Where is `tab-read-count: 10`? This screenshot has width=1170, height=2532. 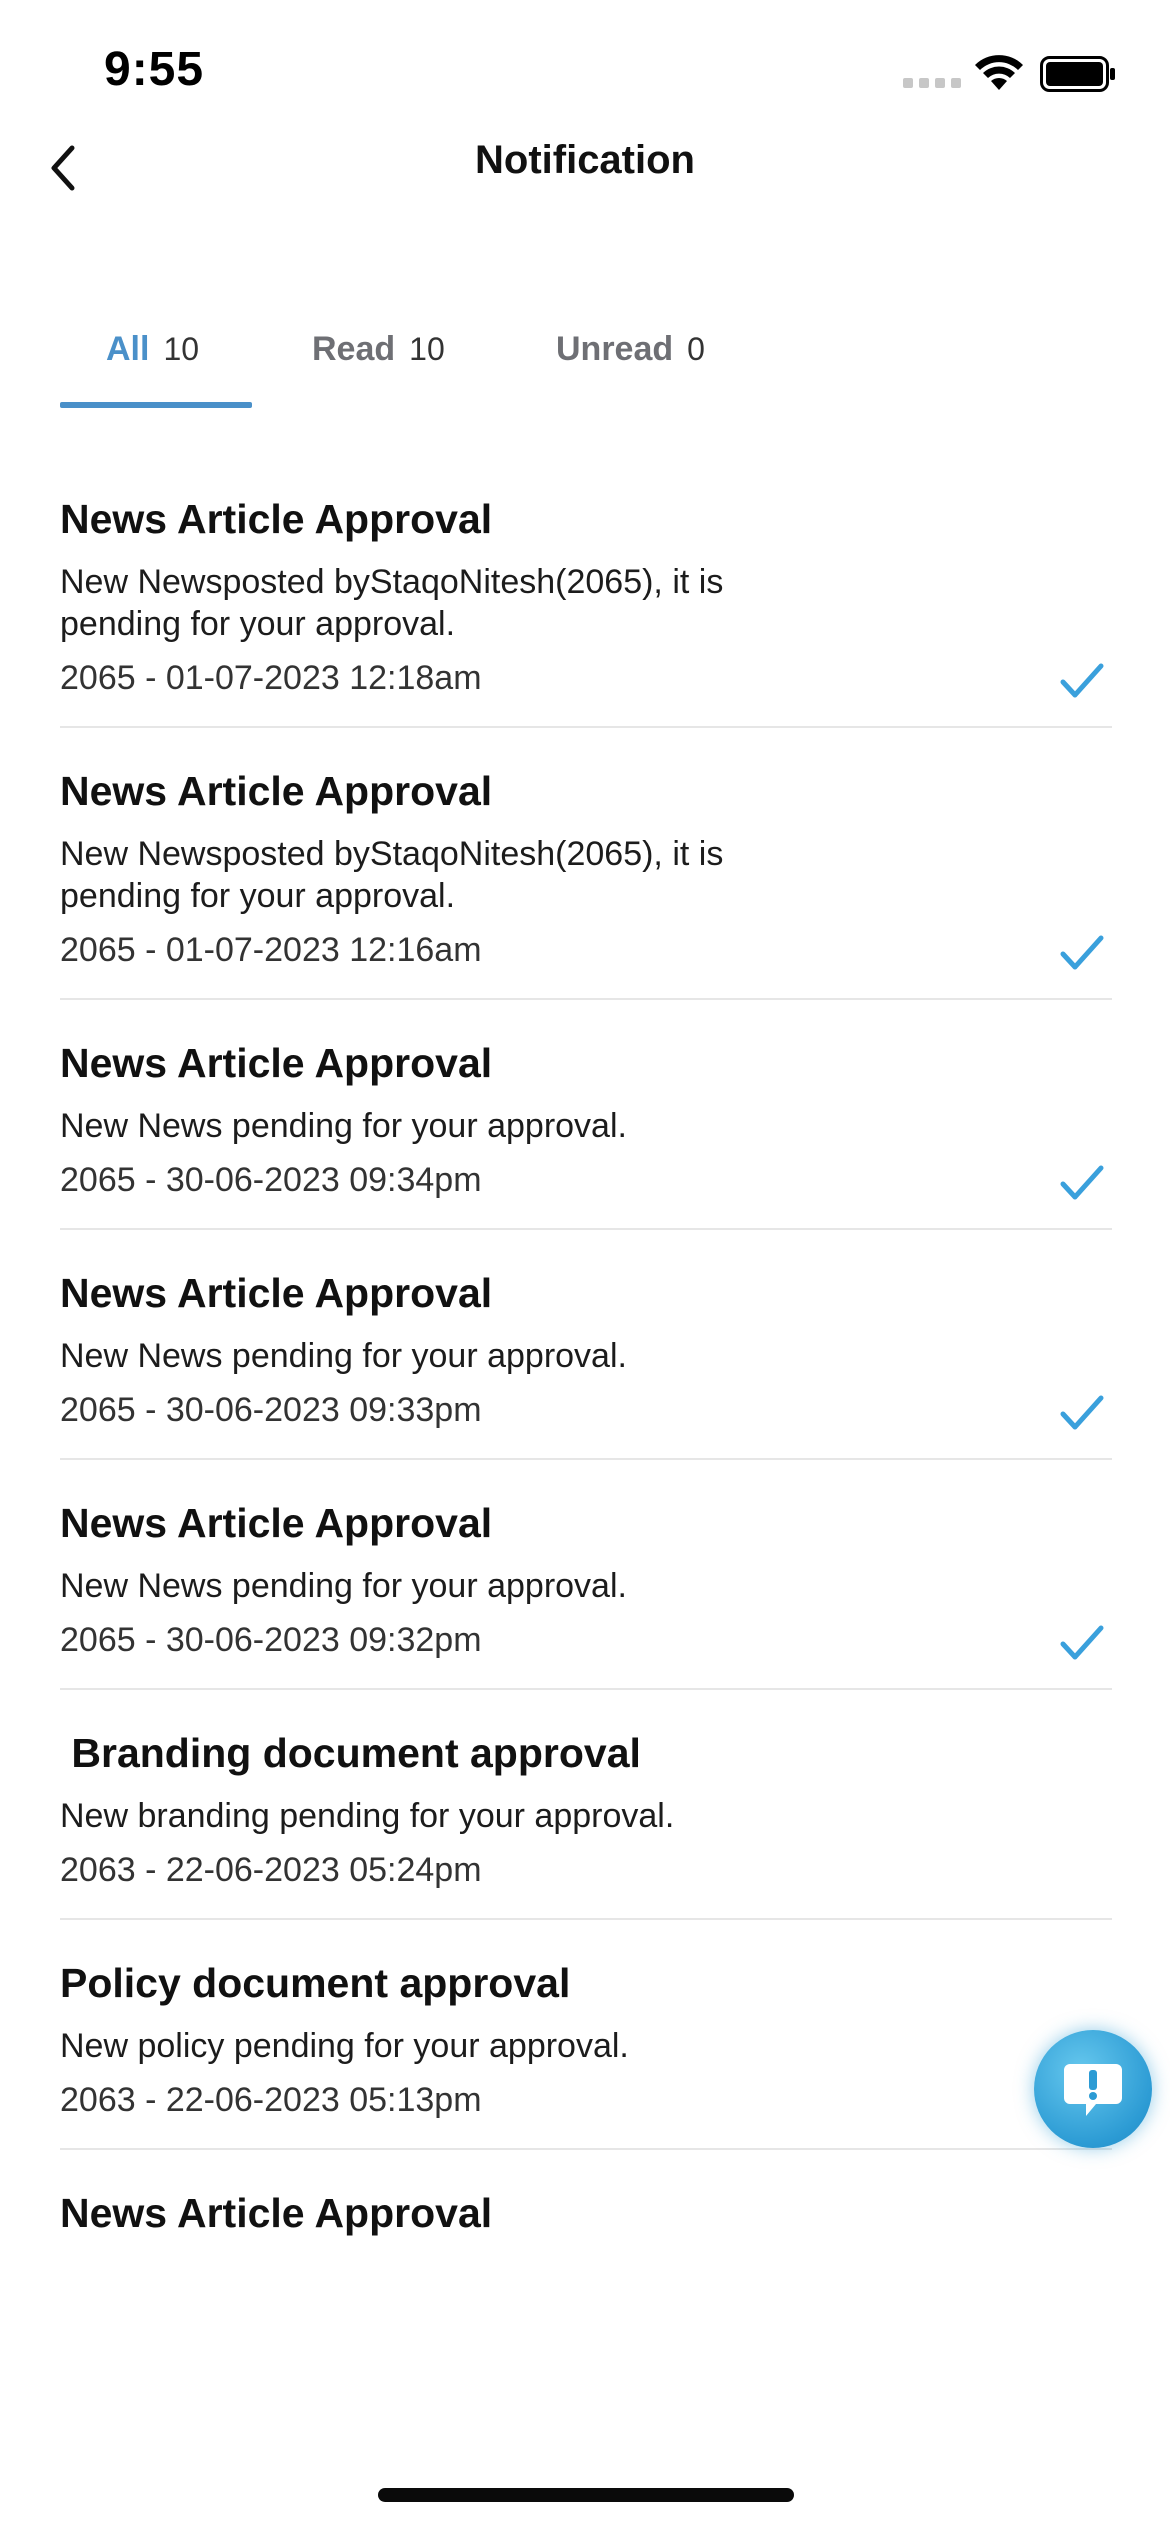 tab-read-count: 10 is located at coordinates (427, 349).